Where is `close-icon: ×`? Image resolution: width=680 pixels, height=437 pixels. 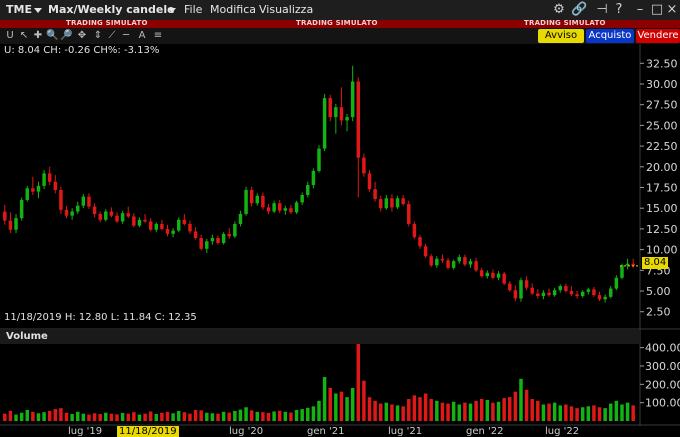
close-icon: × is located at coordinates (672, 10).